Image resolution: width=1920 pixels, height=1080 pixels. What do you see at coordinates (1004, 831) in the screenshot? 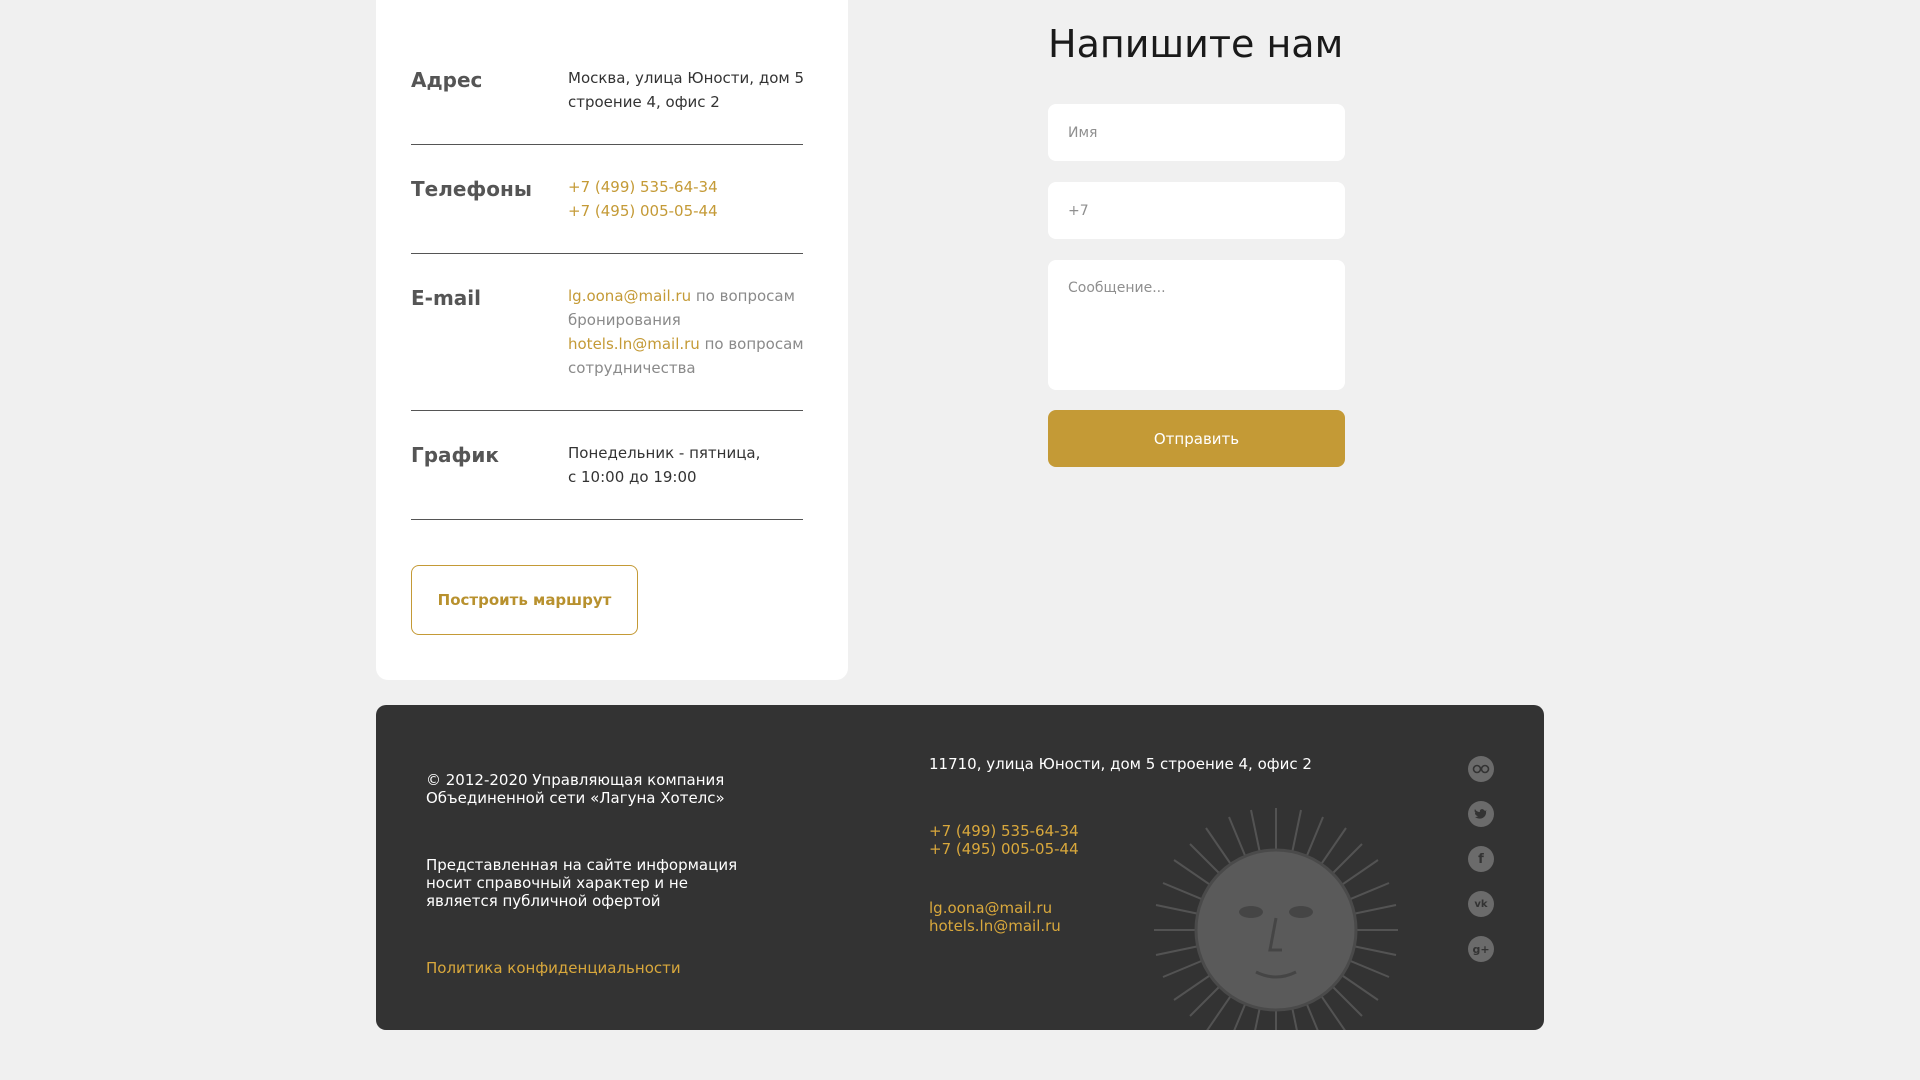
I see `footer-phone-link: +7 (499) 535-64-34` at bounding box center [1004, 831].